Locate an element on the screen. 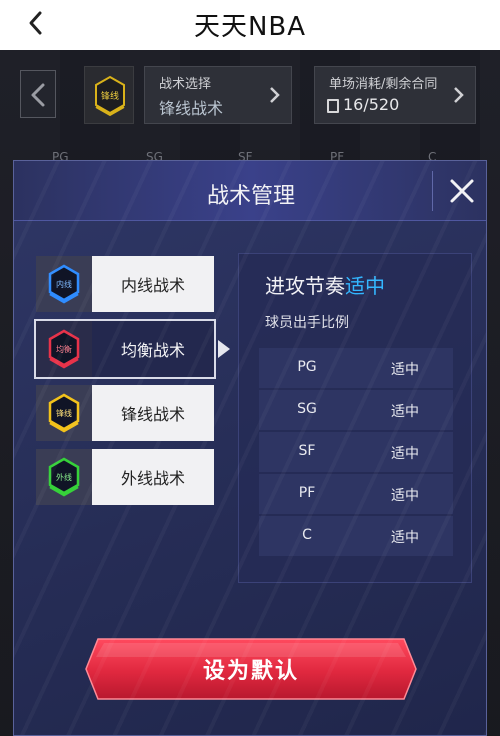 The width and height of the screenshot is (500, 736). ratio-row: PF 适中 is located at coordinates (356, 494).